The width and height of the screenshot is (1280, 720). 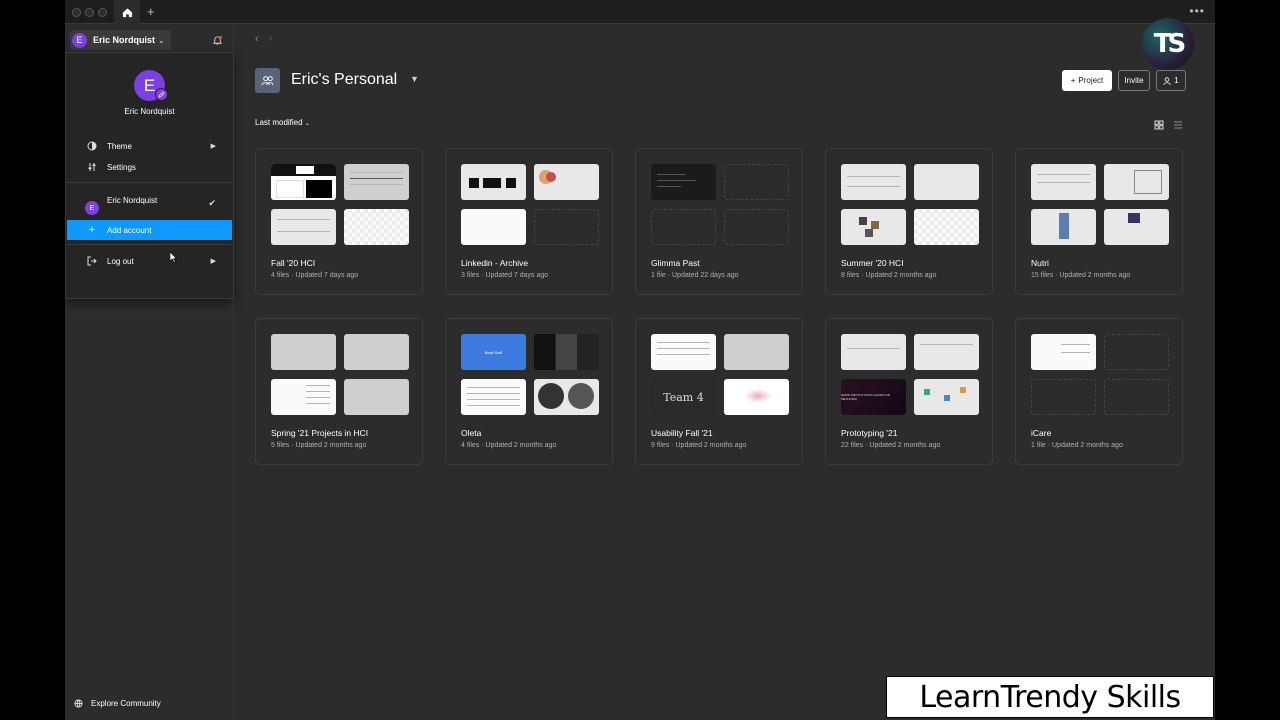 I want to click on checkmark-icon: ✔, so click(x=212, y=202).